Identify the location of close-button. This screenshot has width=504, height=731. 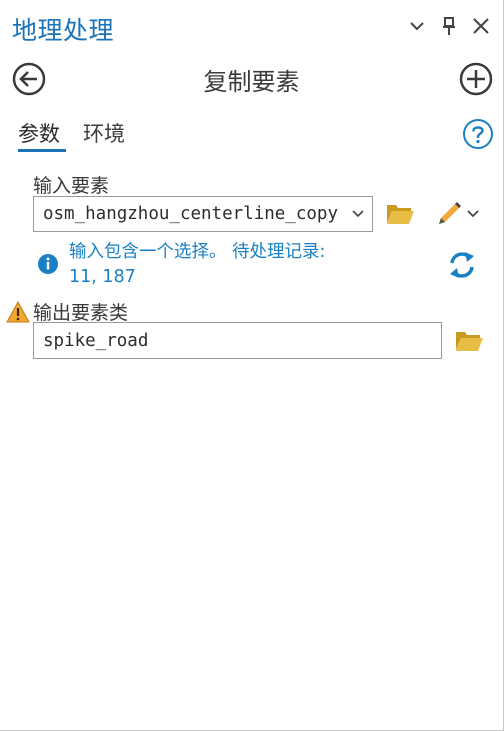
(481, 26).